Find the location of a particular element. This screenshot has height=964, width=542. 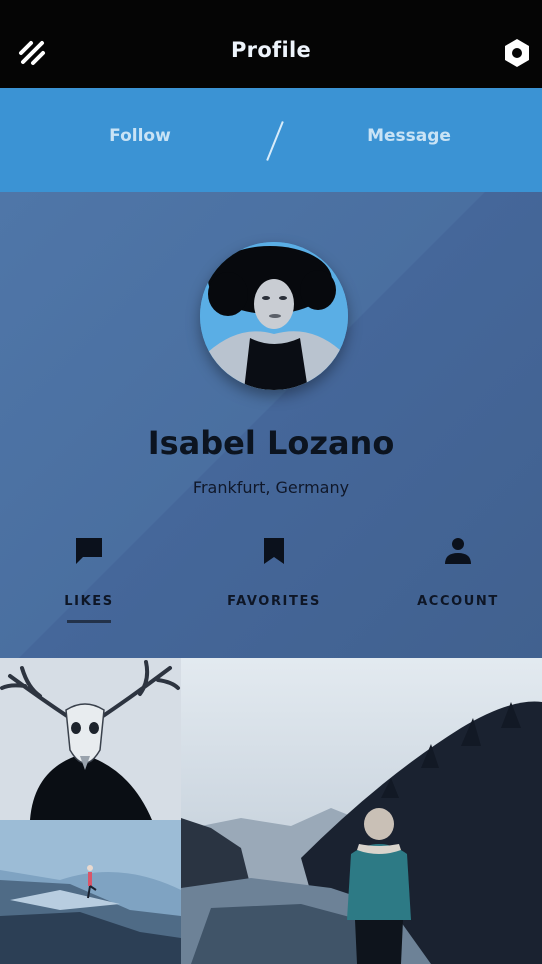

tab-account: ACCOUNT is located at coordinates (458, 572).